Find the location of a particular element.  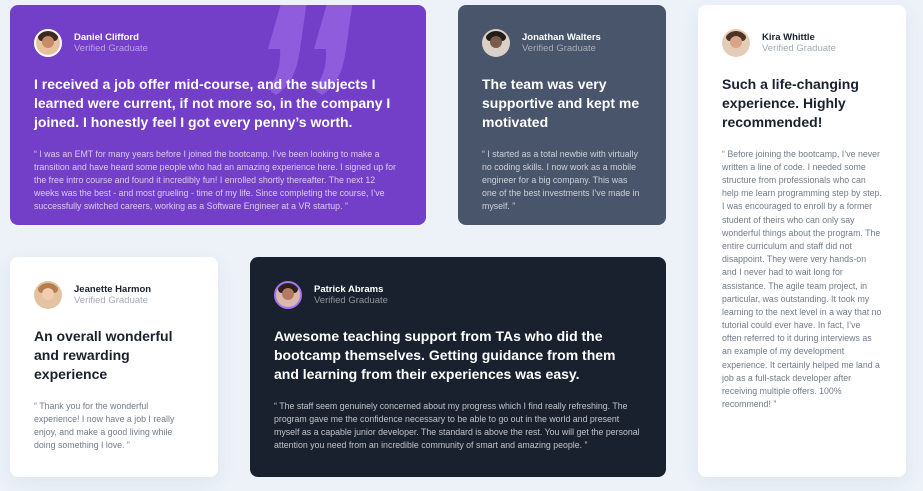

person-details: Patrick Abrams Verified Graduate is located at coordinates (351, 295).